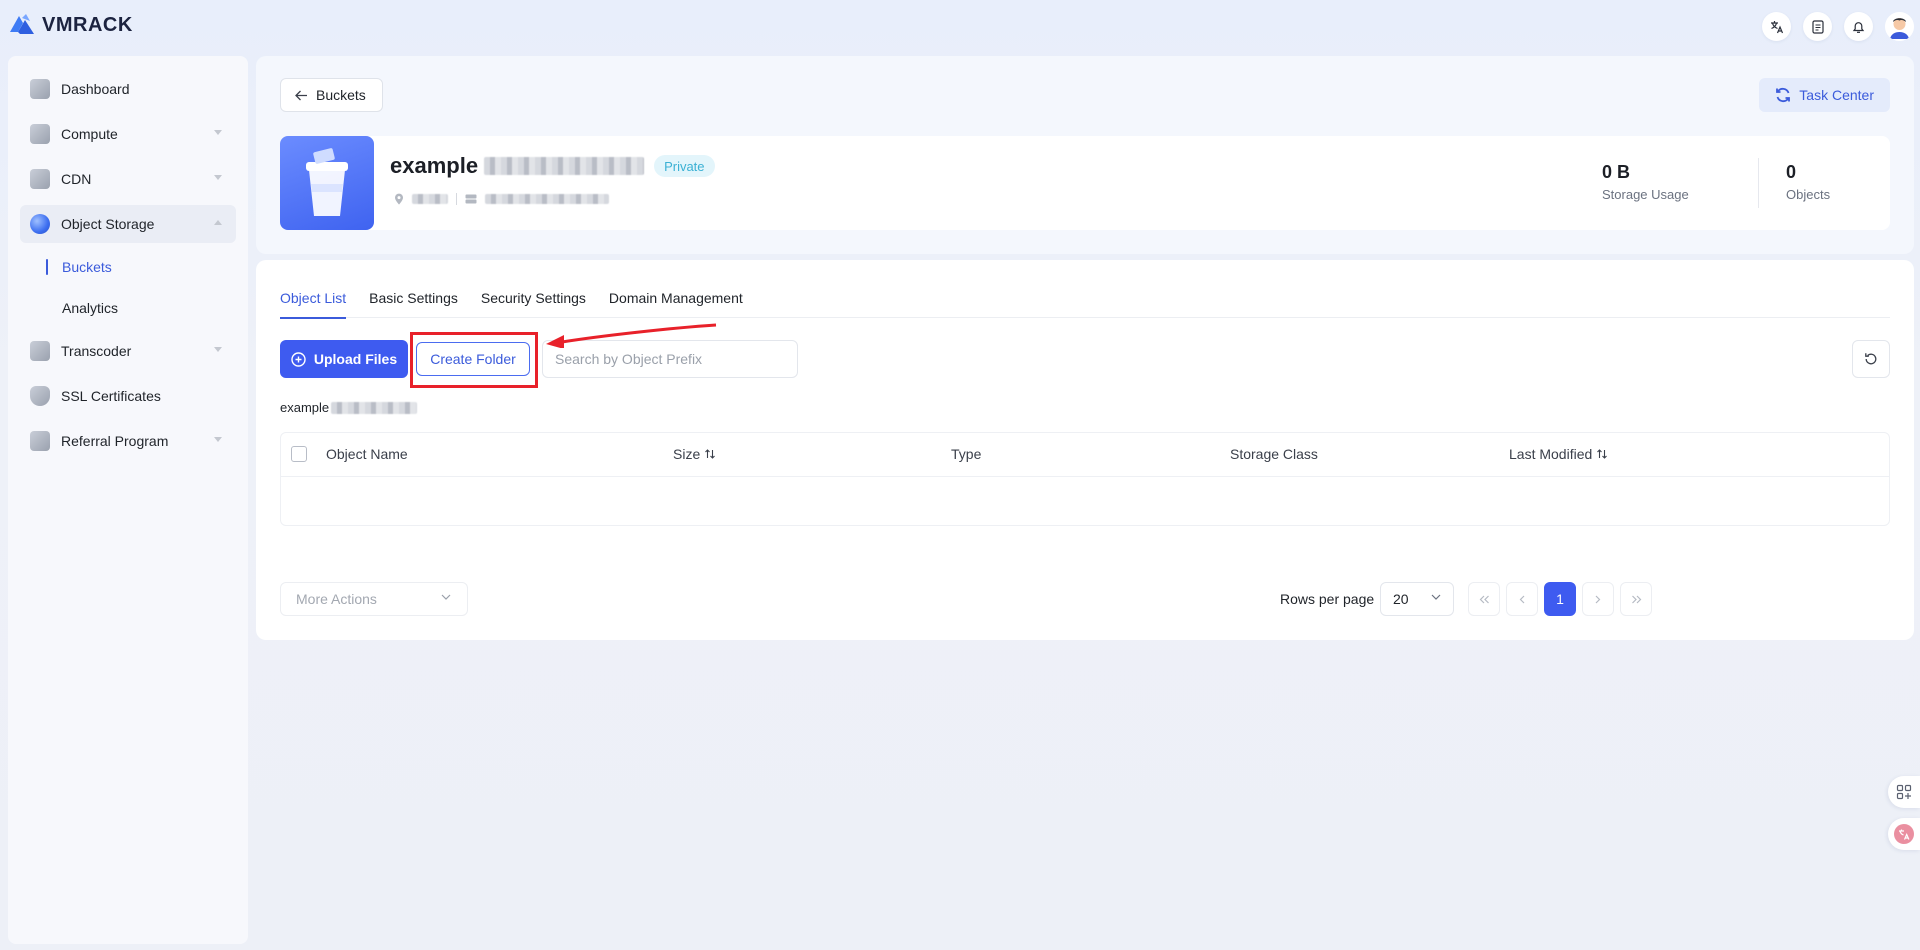  Describe the element at coordinates (687, 454) in the screenshot. I see `column-label: Size` at that location.